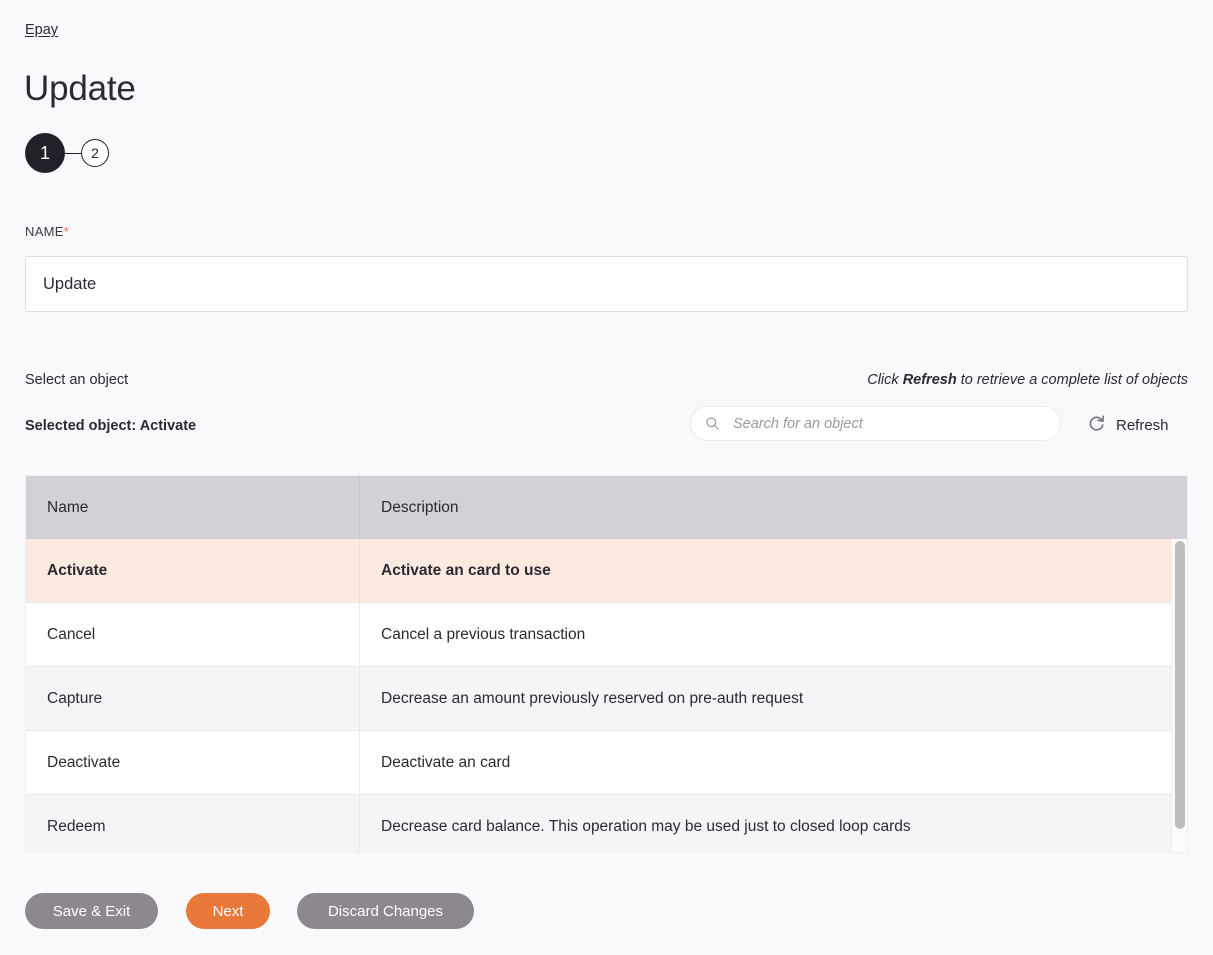 Image resolution: width=1213 pixels, height=955 pixels. Describe the element at coordinates (193, 634) in the screenshot. I see `cell-name: Cancel` at that location.